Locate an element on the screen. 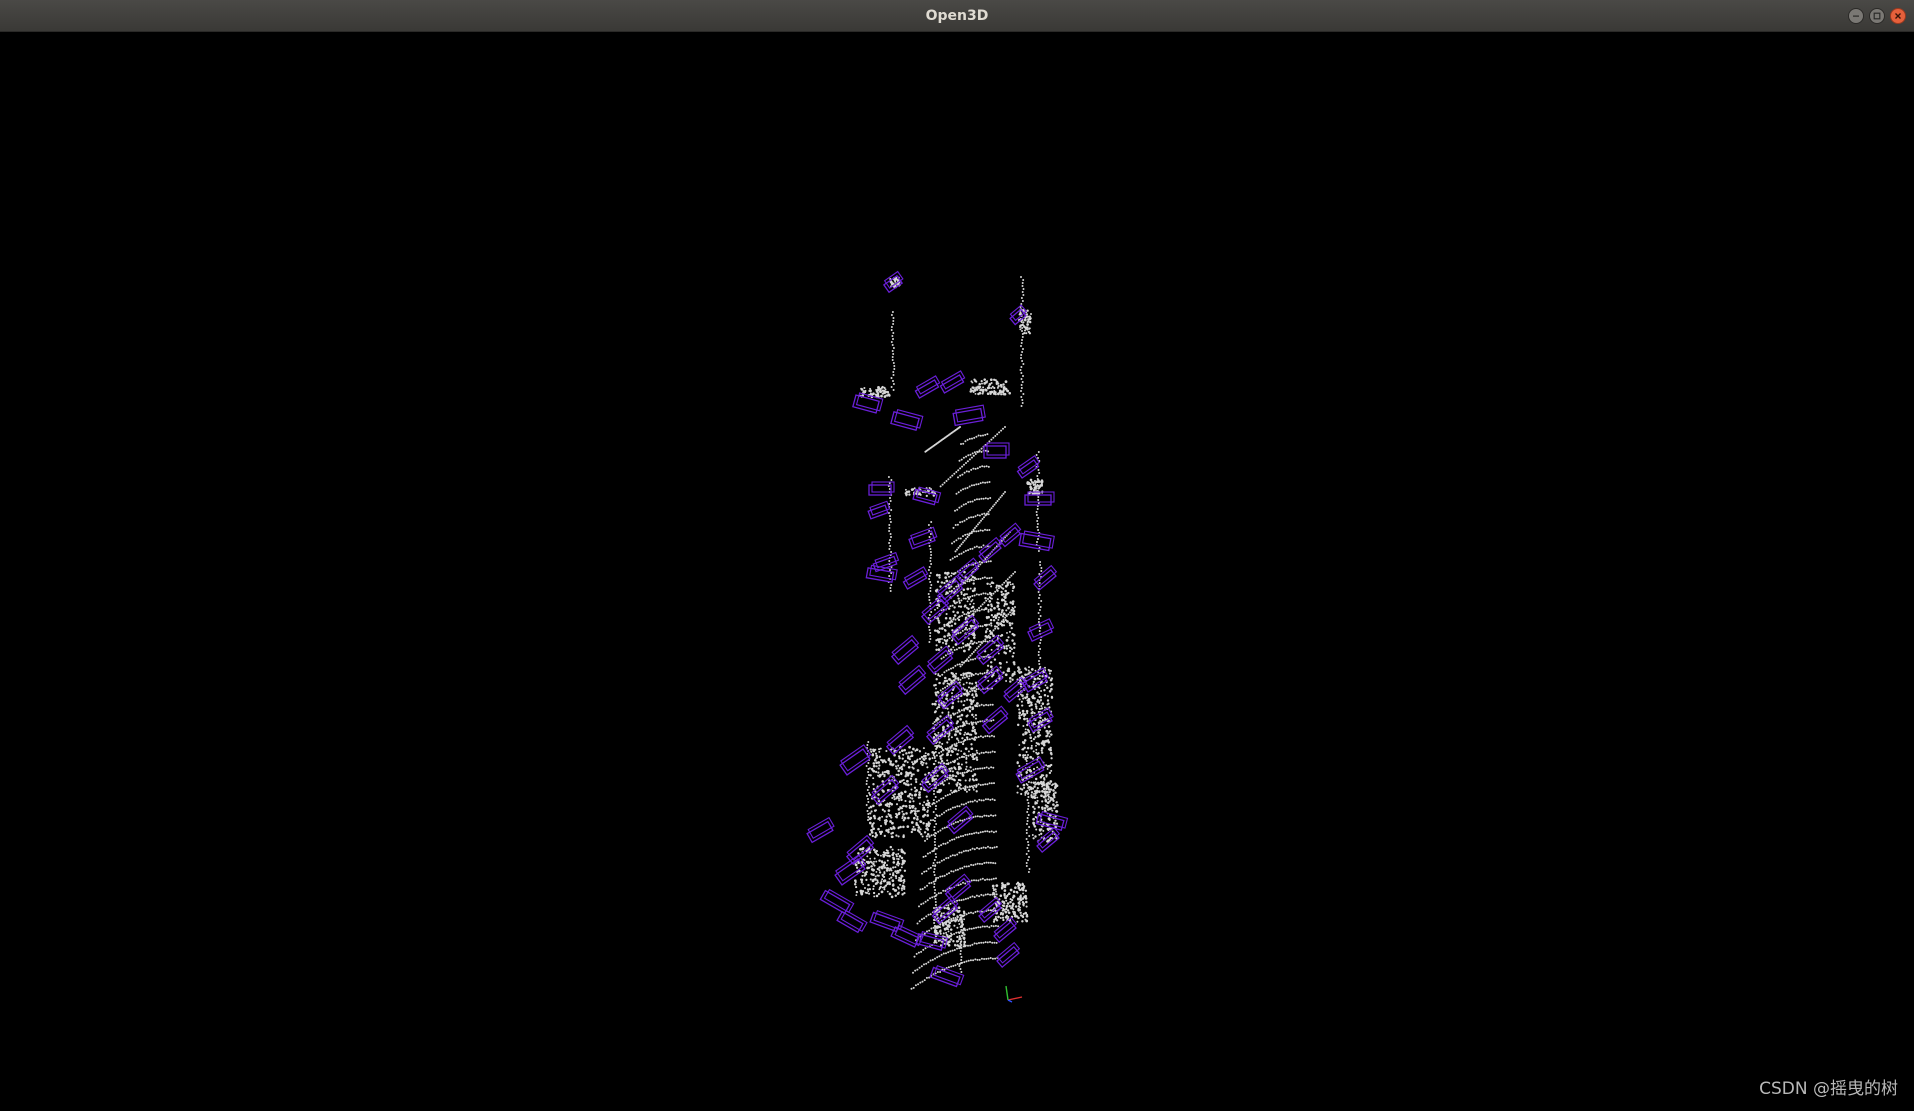 The image size is (1914, 1111). maximize-button is located at coordinates (1877, 16).